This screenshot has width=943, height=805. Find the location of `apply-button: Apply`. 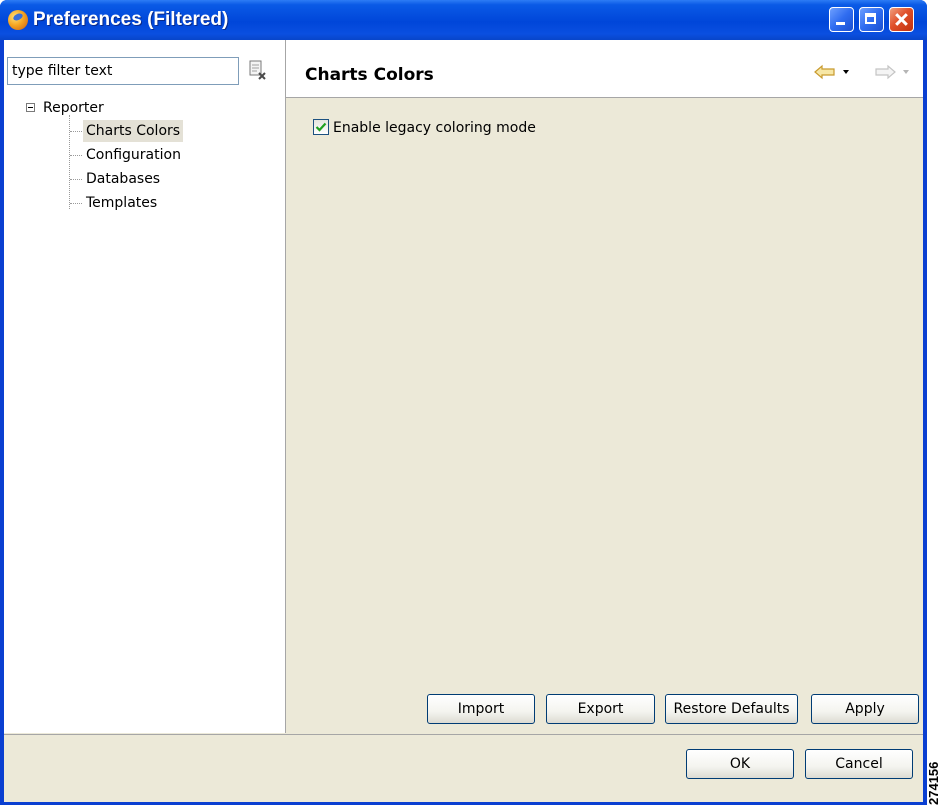

apply-button: Apply is located at coordinates (865, 709).